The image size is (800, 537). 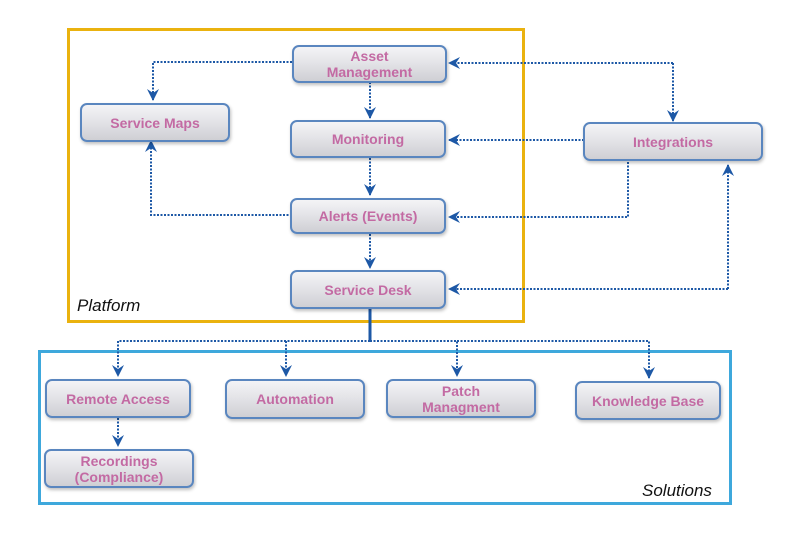 What do you see at coordinates (673, 141) in the screenshot?
I see `node-integrations: Integrations` at bounding box center [673, 141].